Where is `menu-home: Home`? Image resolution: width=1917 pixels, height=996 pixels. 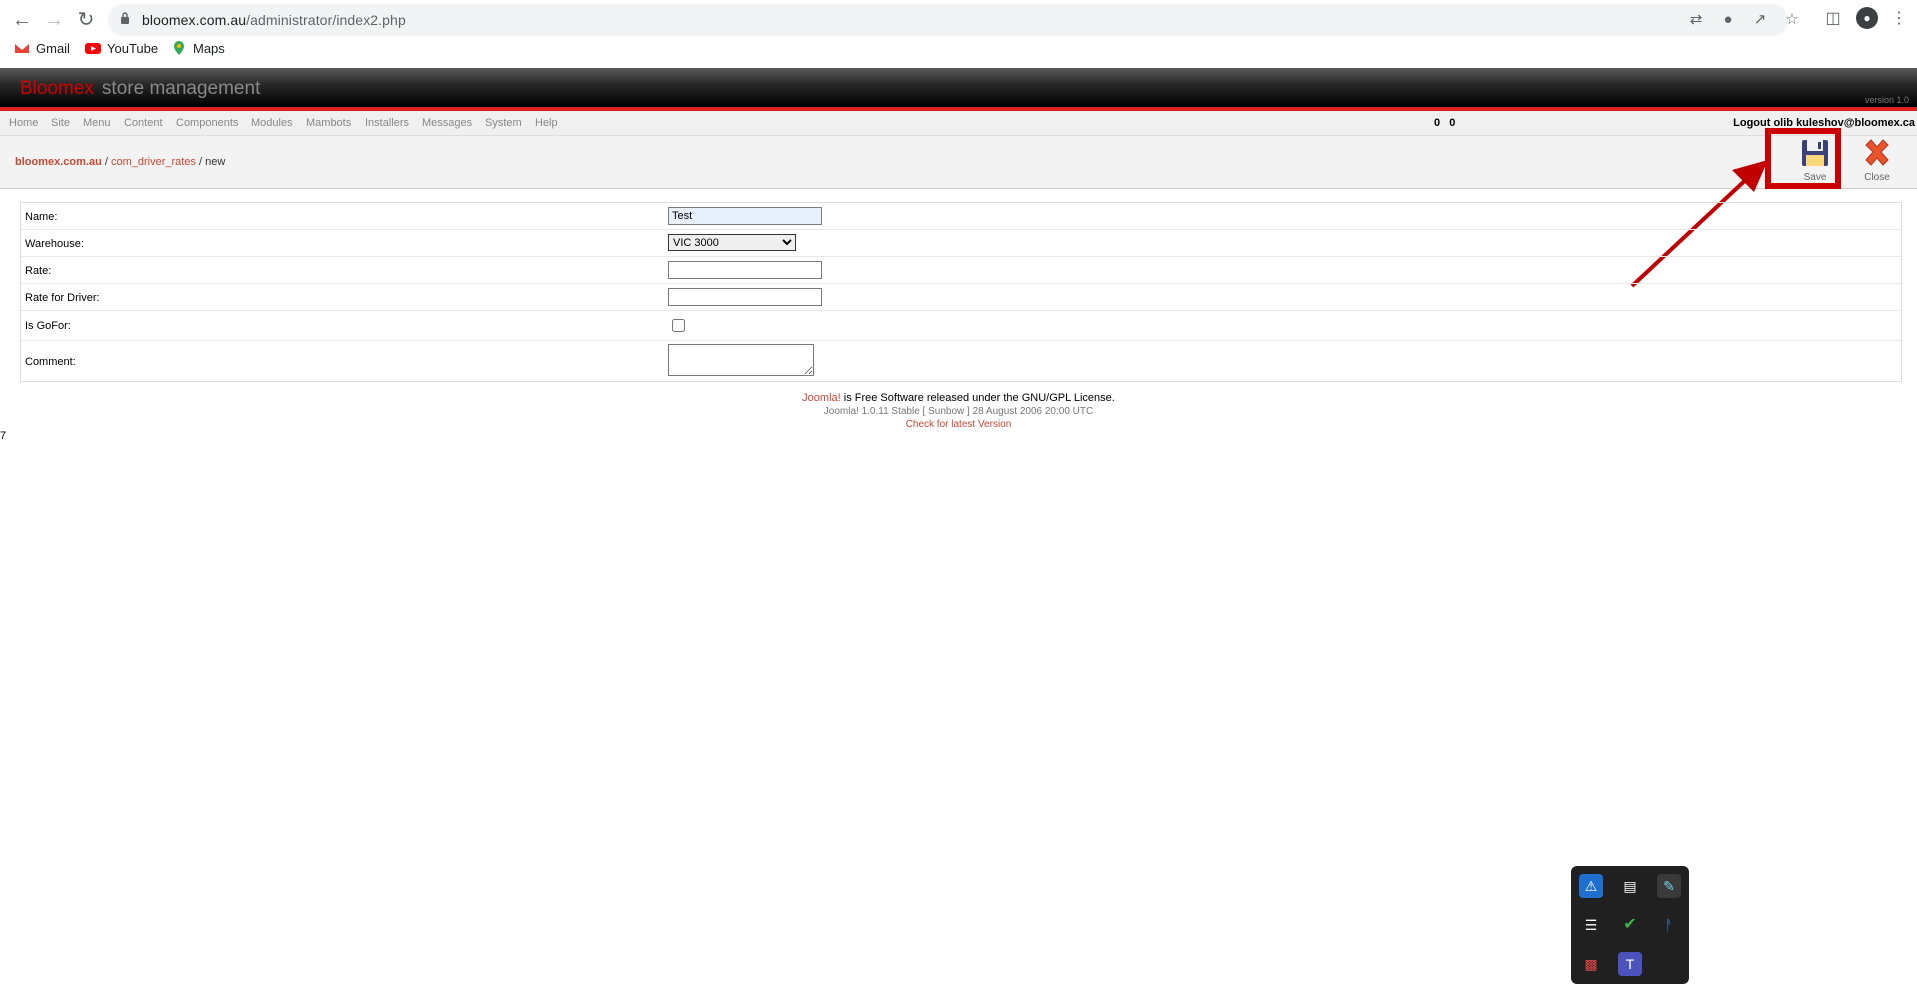
menu-home: Home is located at coordinates (23, 123).